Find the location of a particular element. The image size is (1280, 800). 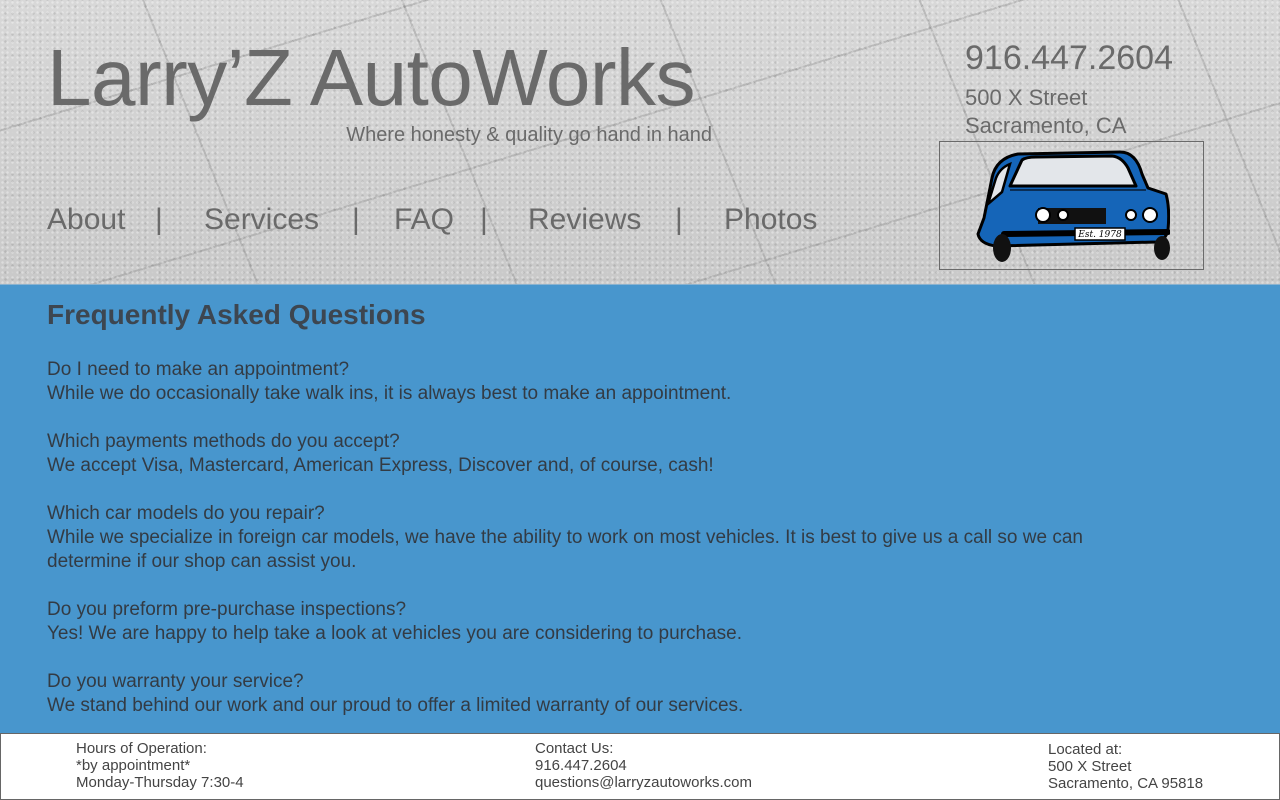

header-address-line2: Sacramento, CA is located at coordinates (1046, 125).